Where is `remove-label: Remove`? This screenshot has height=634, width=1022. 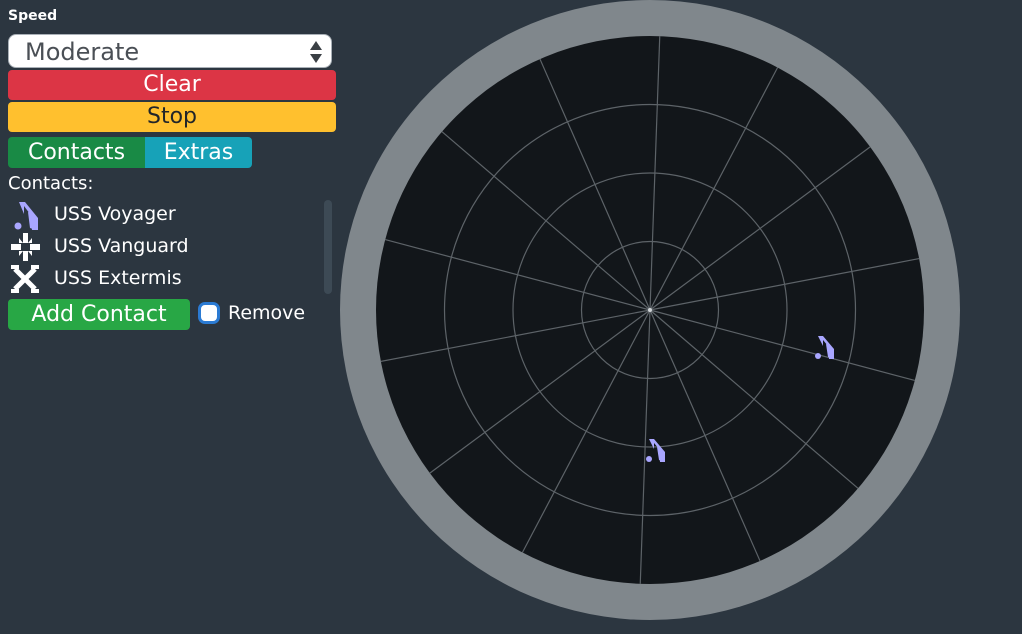 remove-label: Remove is located at coordinates (267, 313).